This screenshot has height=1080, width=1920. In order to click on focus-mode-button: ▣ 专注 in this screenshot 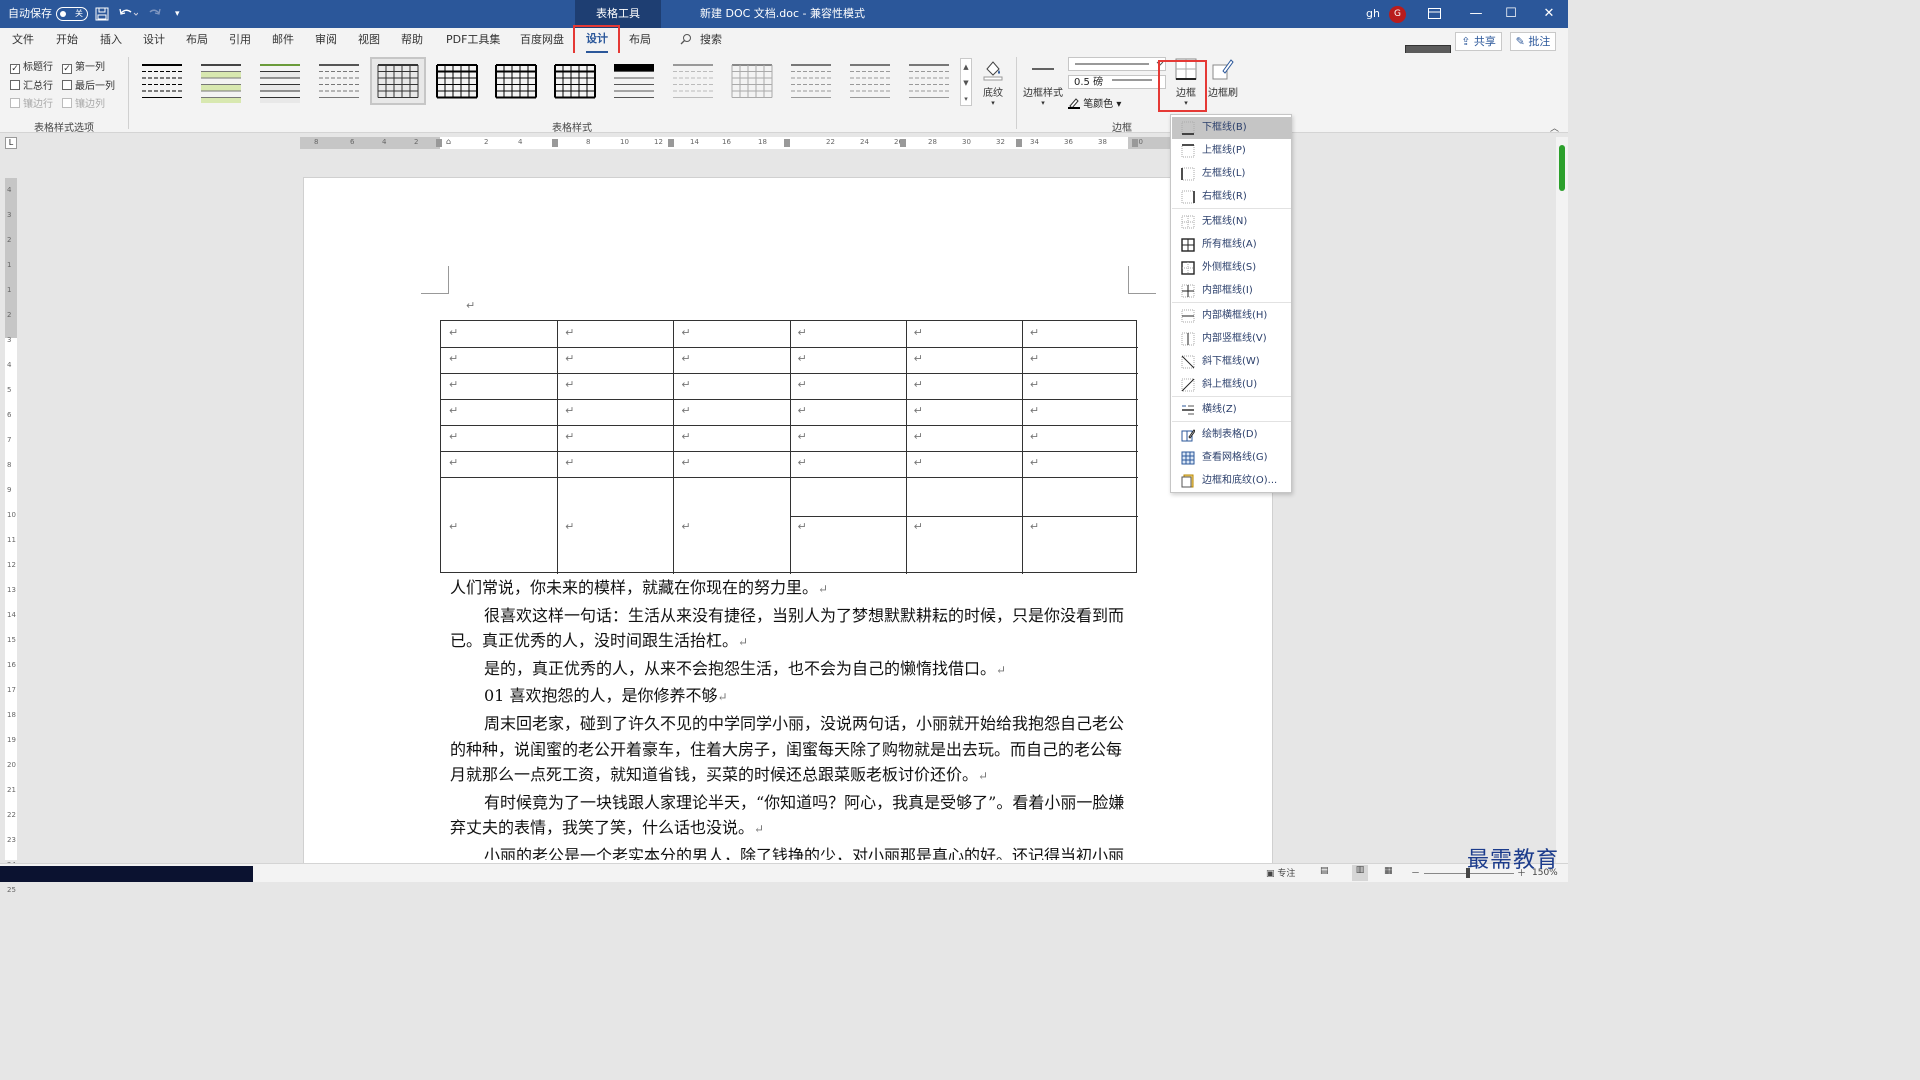, I will do `click(1280, 872)`.